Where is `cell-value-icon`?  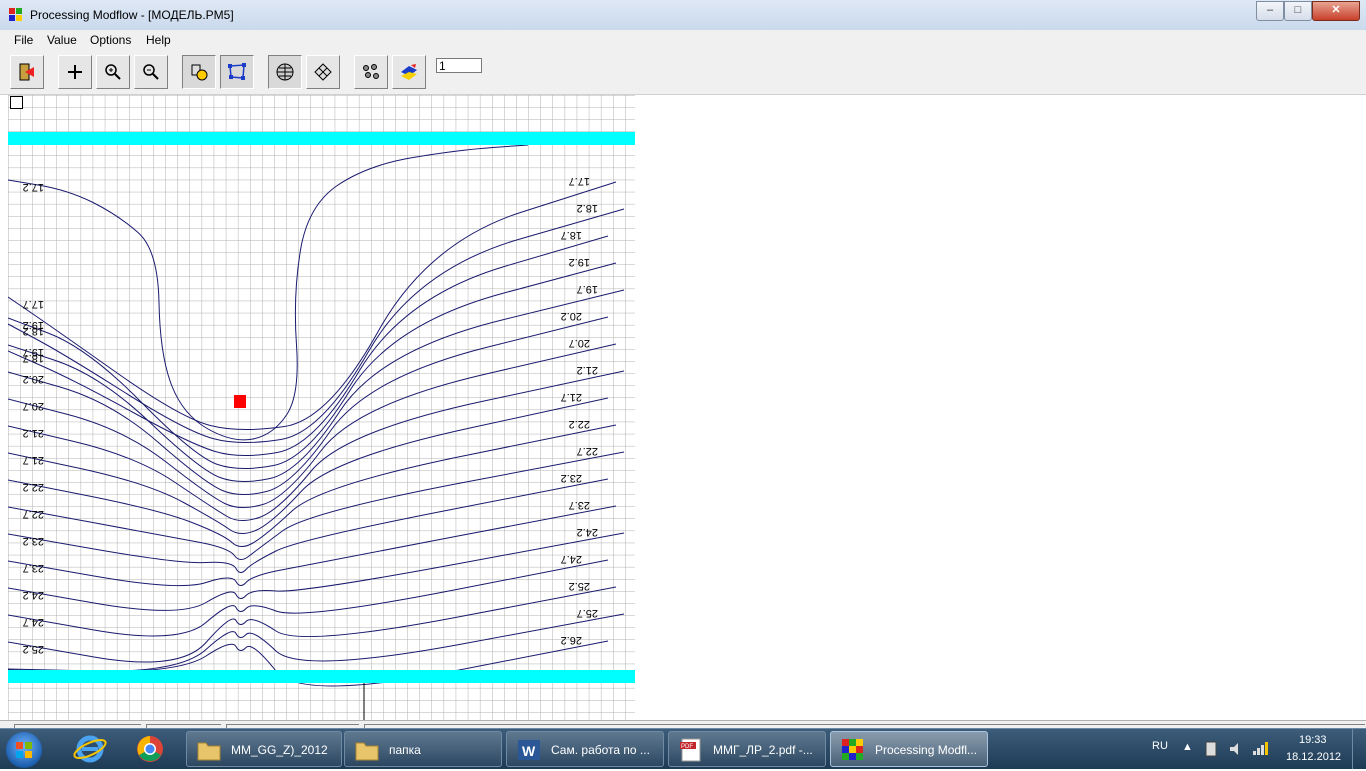
cell-value-icon is located at coordinates (199, 72).